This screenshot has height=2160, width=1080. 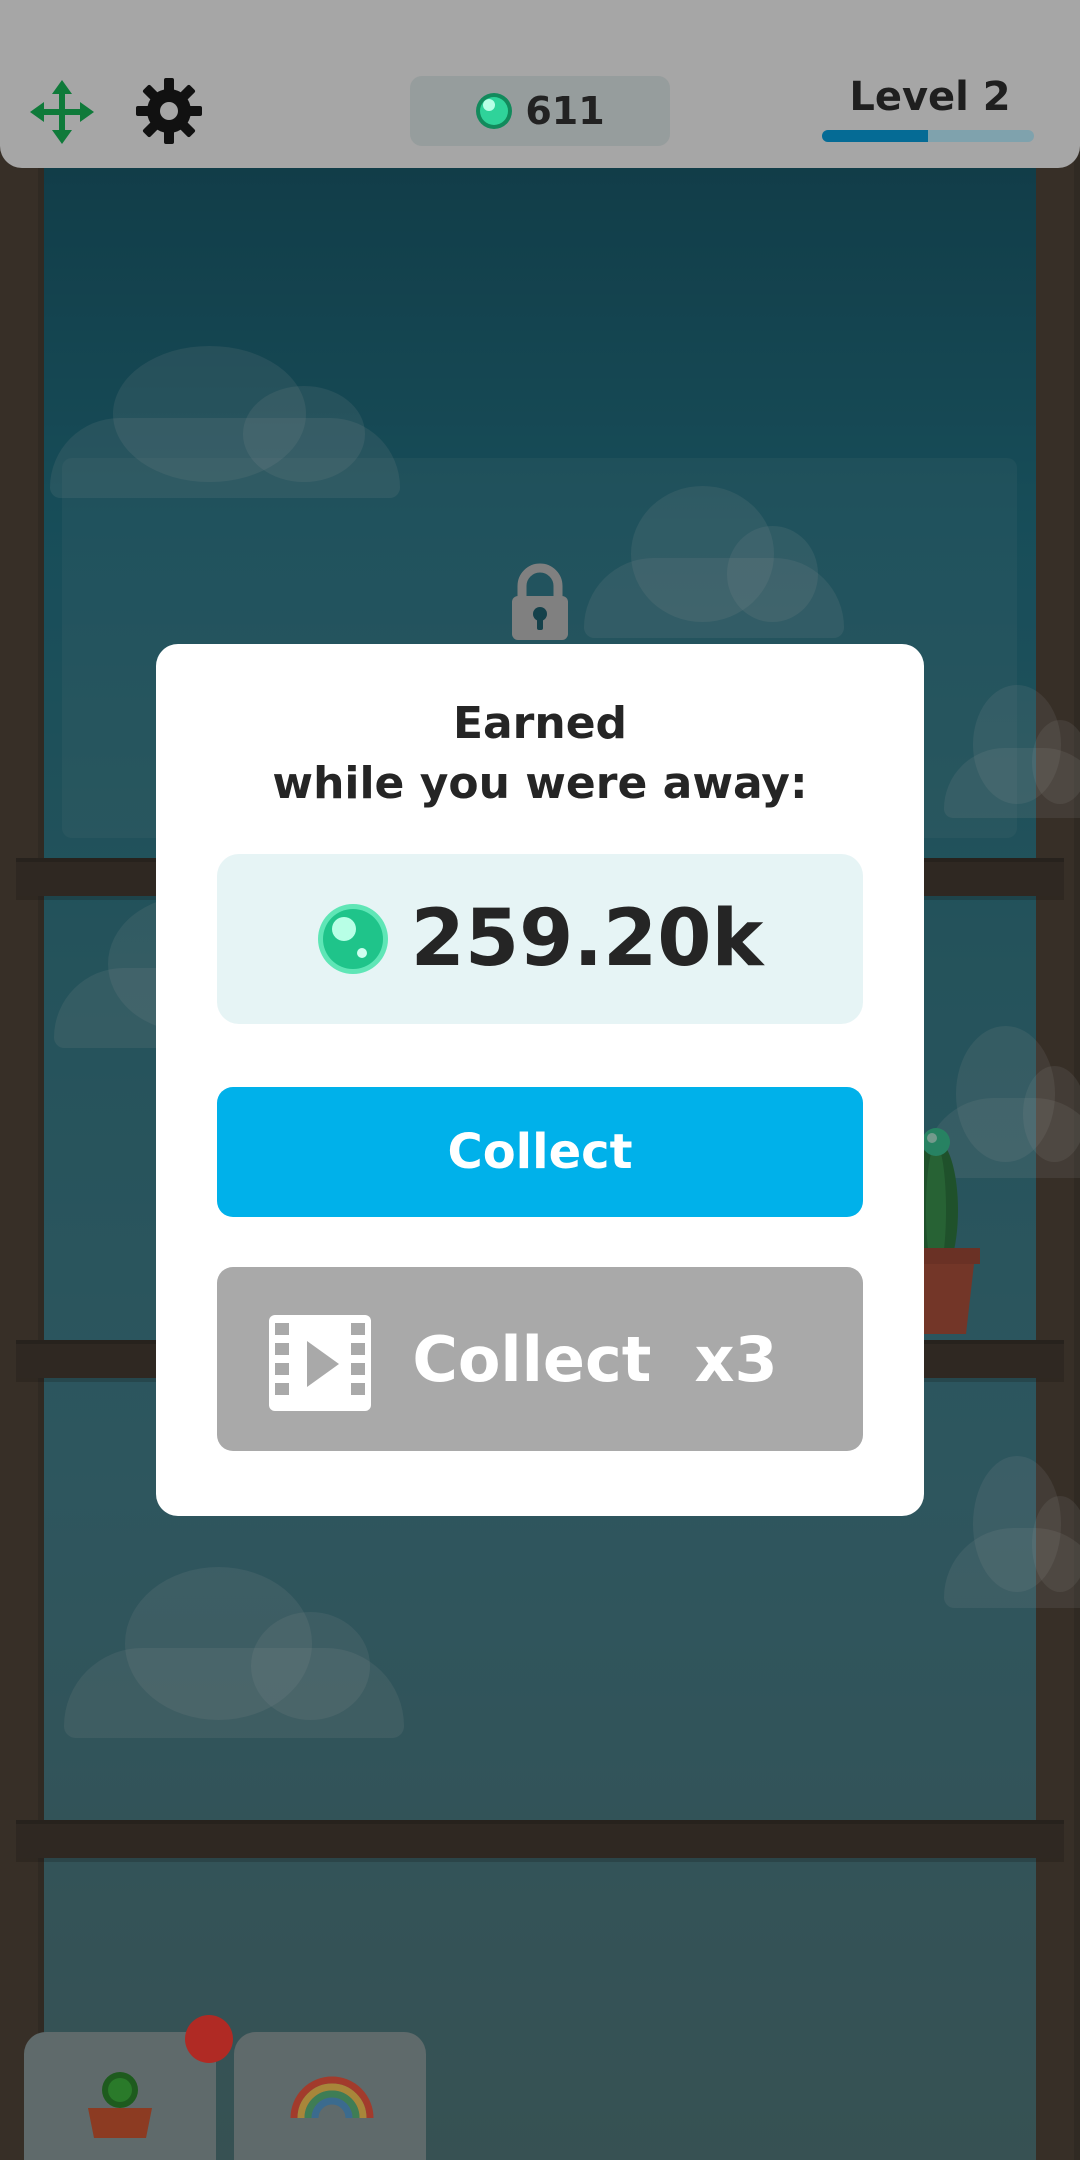 What do you see at coordinates (930, 97) in the screenshot?
I see `level-label: Level 2` at bounding box center [930, 97].